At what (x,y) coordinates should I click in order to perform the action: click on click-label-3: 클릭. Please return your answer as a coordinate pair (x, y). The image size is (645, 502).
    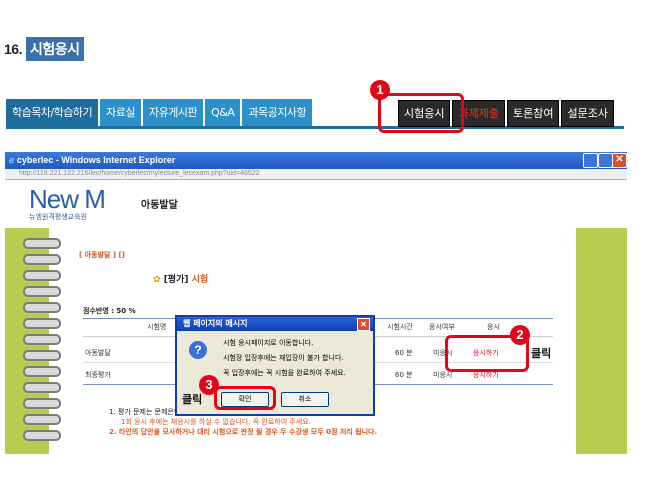
    Looking at the image, I should click on (192, 399).